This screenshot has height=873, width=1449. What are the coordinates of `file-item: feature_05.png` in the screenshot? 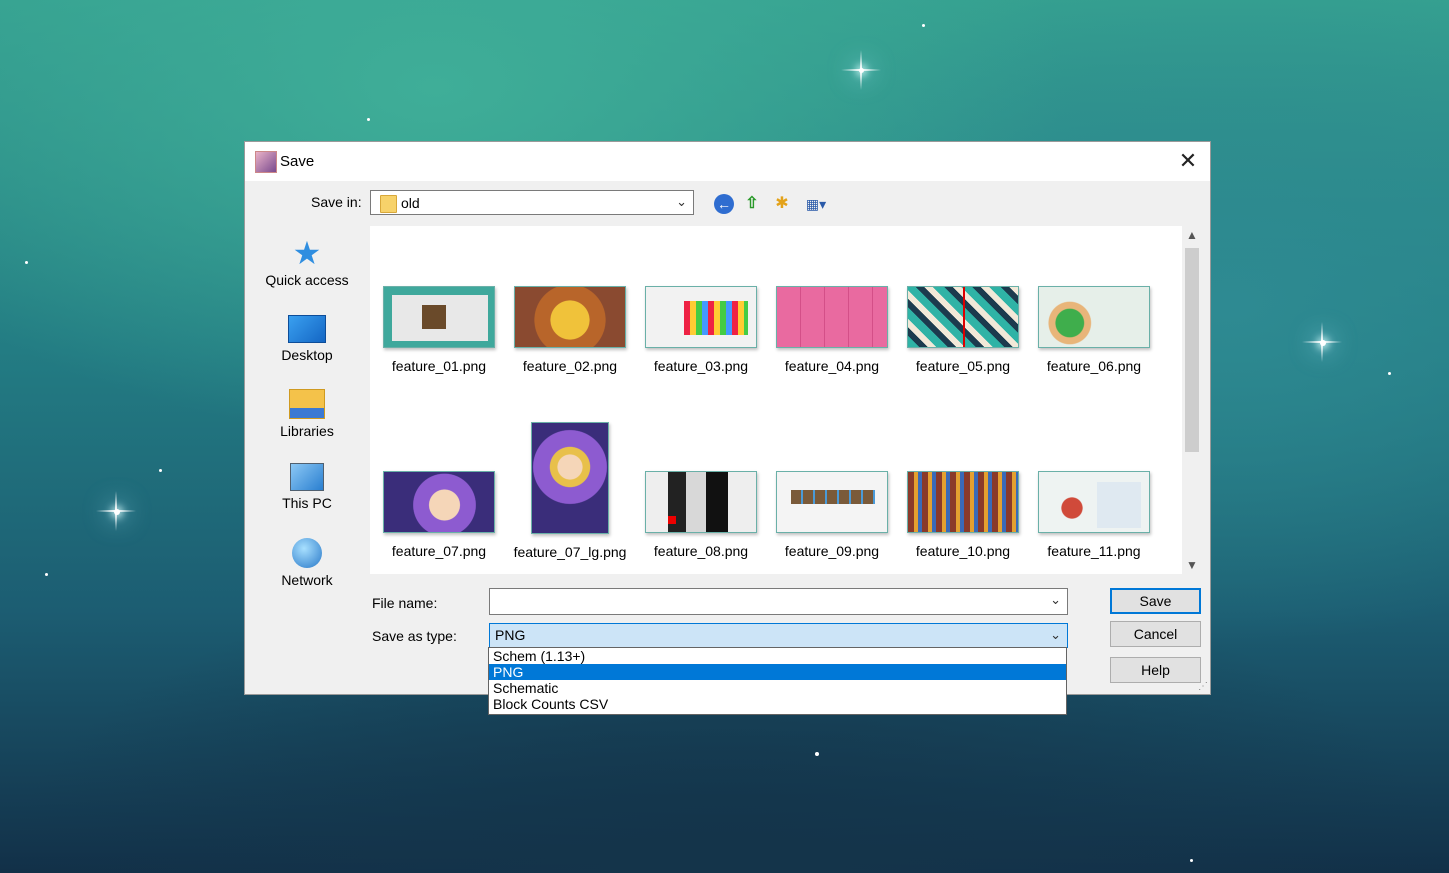 It's located at (963, 330).